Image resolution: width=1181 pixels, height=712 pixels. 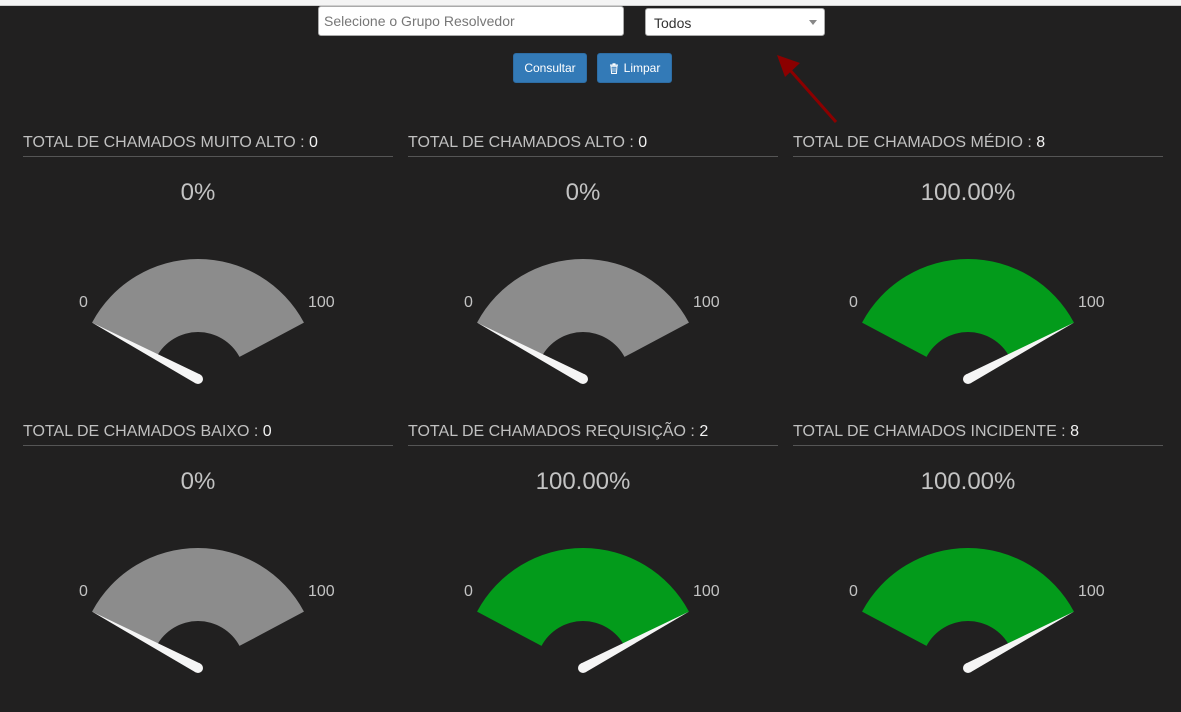 I want to click on consultar-button: Consultar, so click(x=550, y=68).